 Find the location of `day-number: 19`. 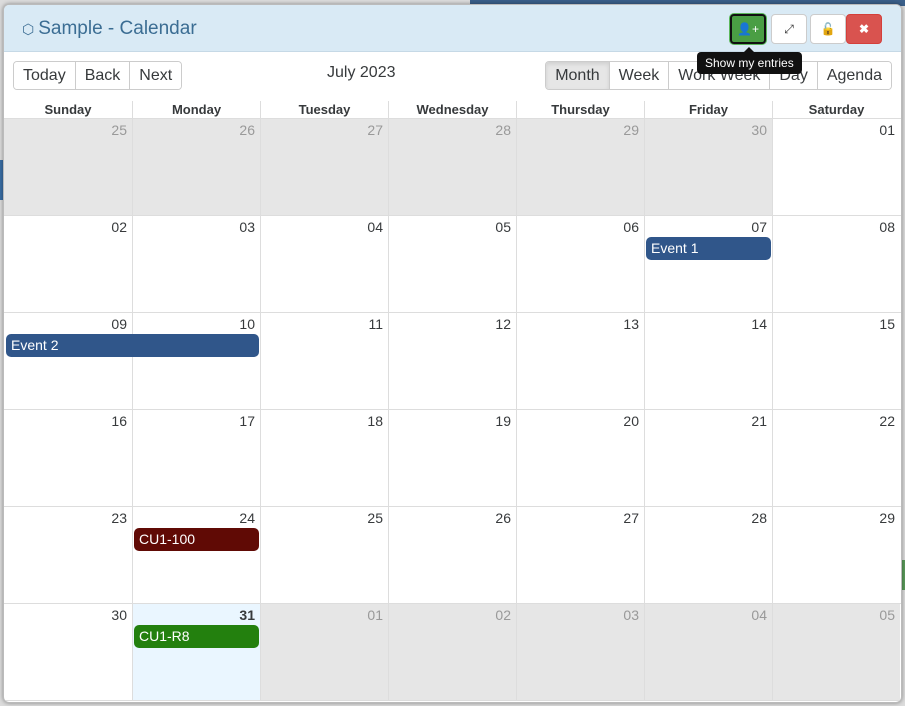

day-number: 19 is located at coordinates (503, 421).